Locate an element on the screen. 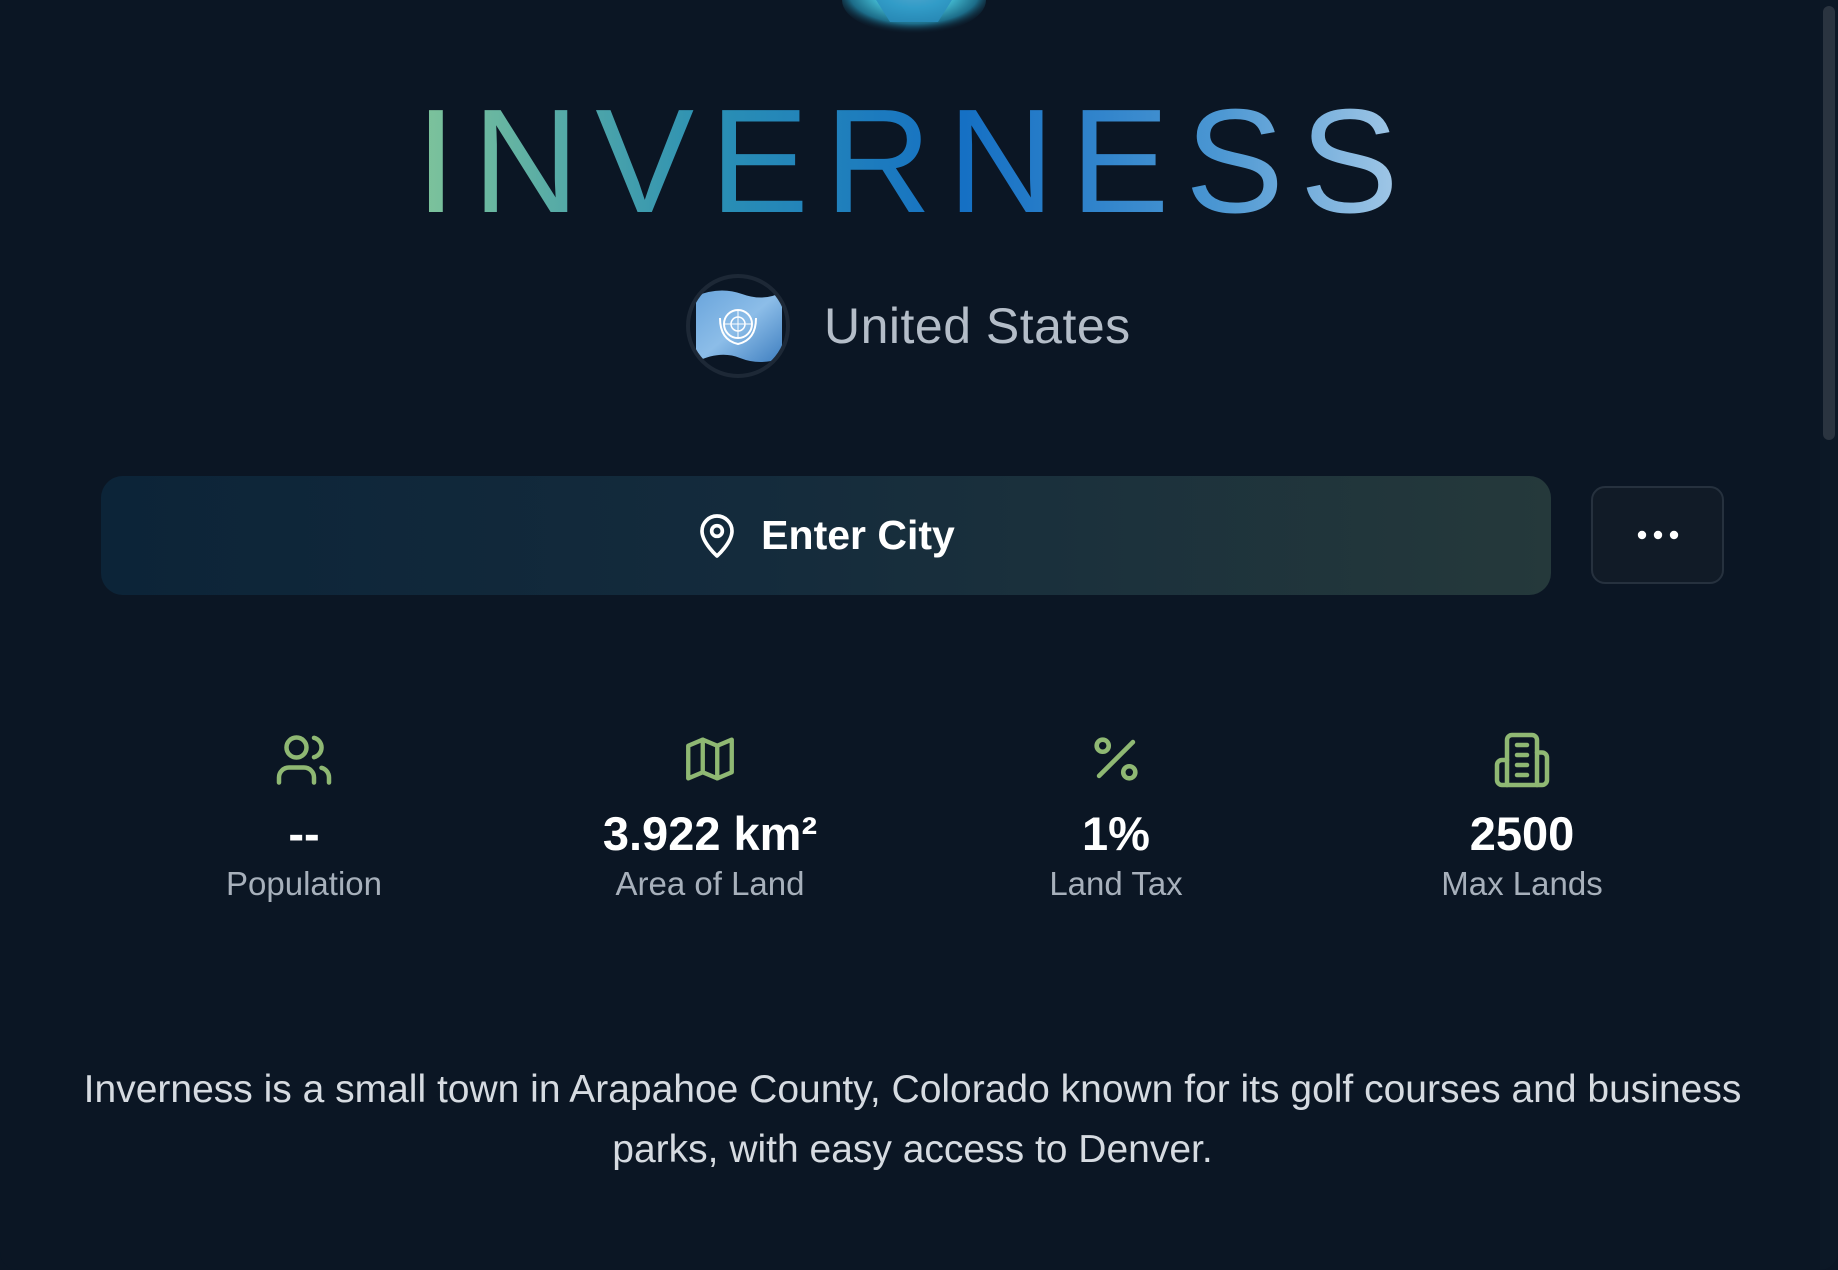 This screenshot has width=1838, height=1270. scrollbar is located at coordinates (1829, 635).